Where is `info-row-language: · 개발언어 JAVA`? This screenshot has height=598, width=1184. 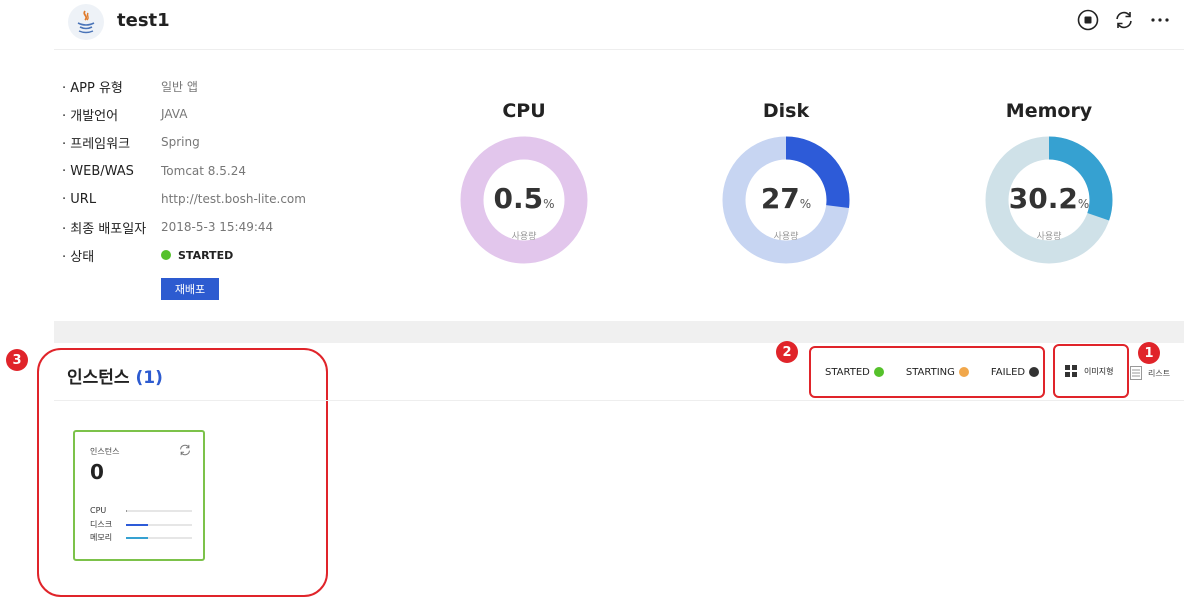
info-row-language: · 개발언어 JAVA is located at coordinates (124, 114).